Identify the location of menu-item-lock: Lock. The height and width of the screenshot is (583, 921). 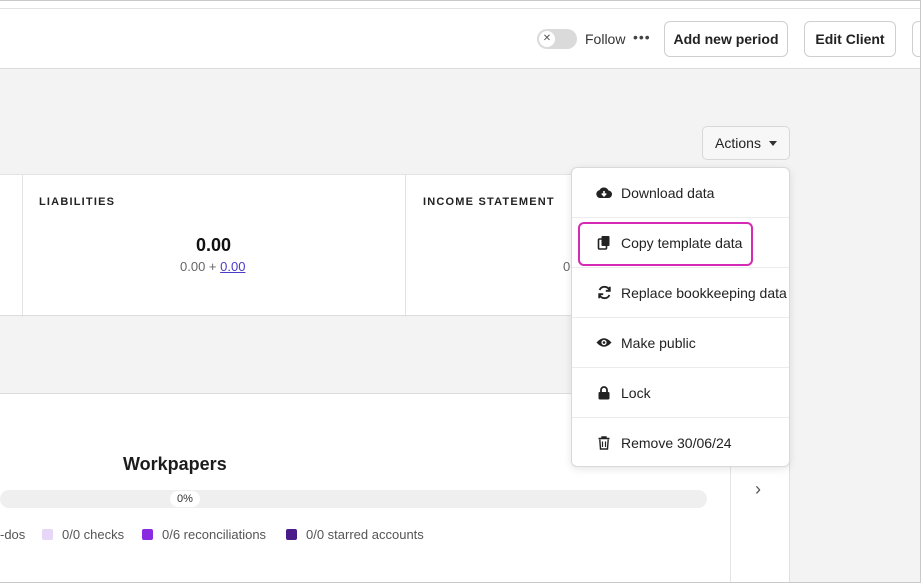
(680, 393).